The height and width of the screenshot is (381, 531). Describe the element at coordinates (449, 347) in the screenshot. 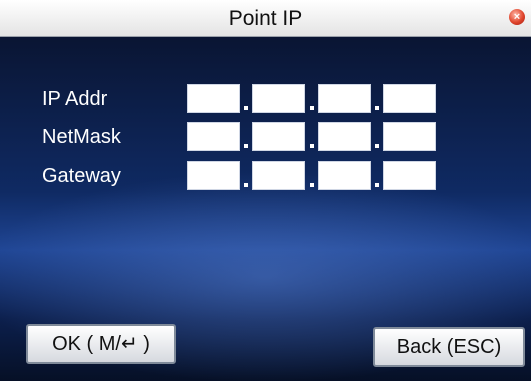

I see `back-button: Back (ESC)` at that location.